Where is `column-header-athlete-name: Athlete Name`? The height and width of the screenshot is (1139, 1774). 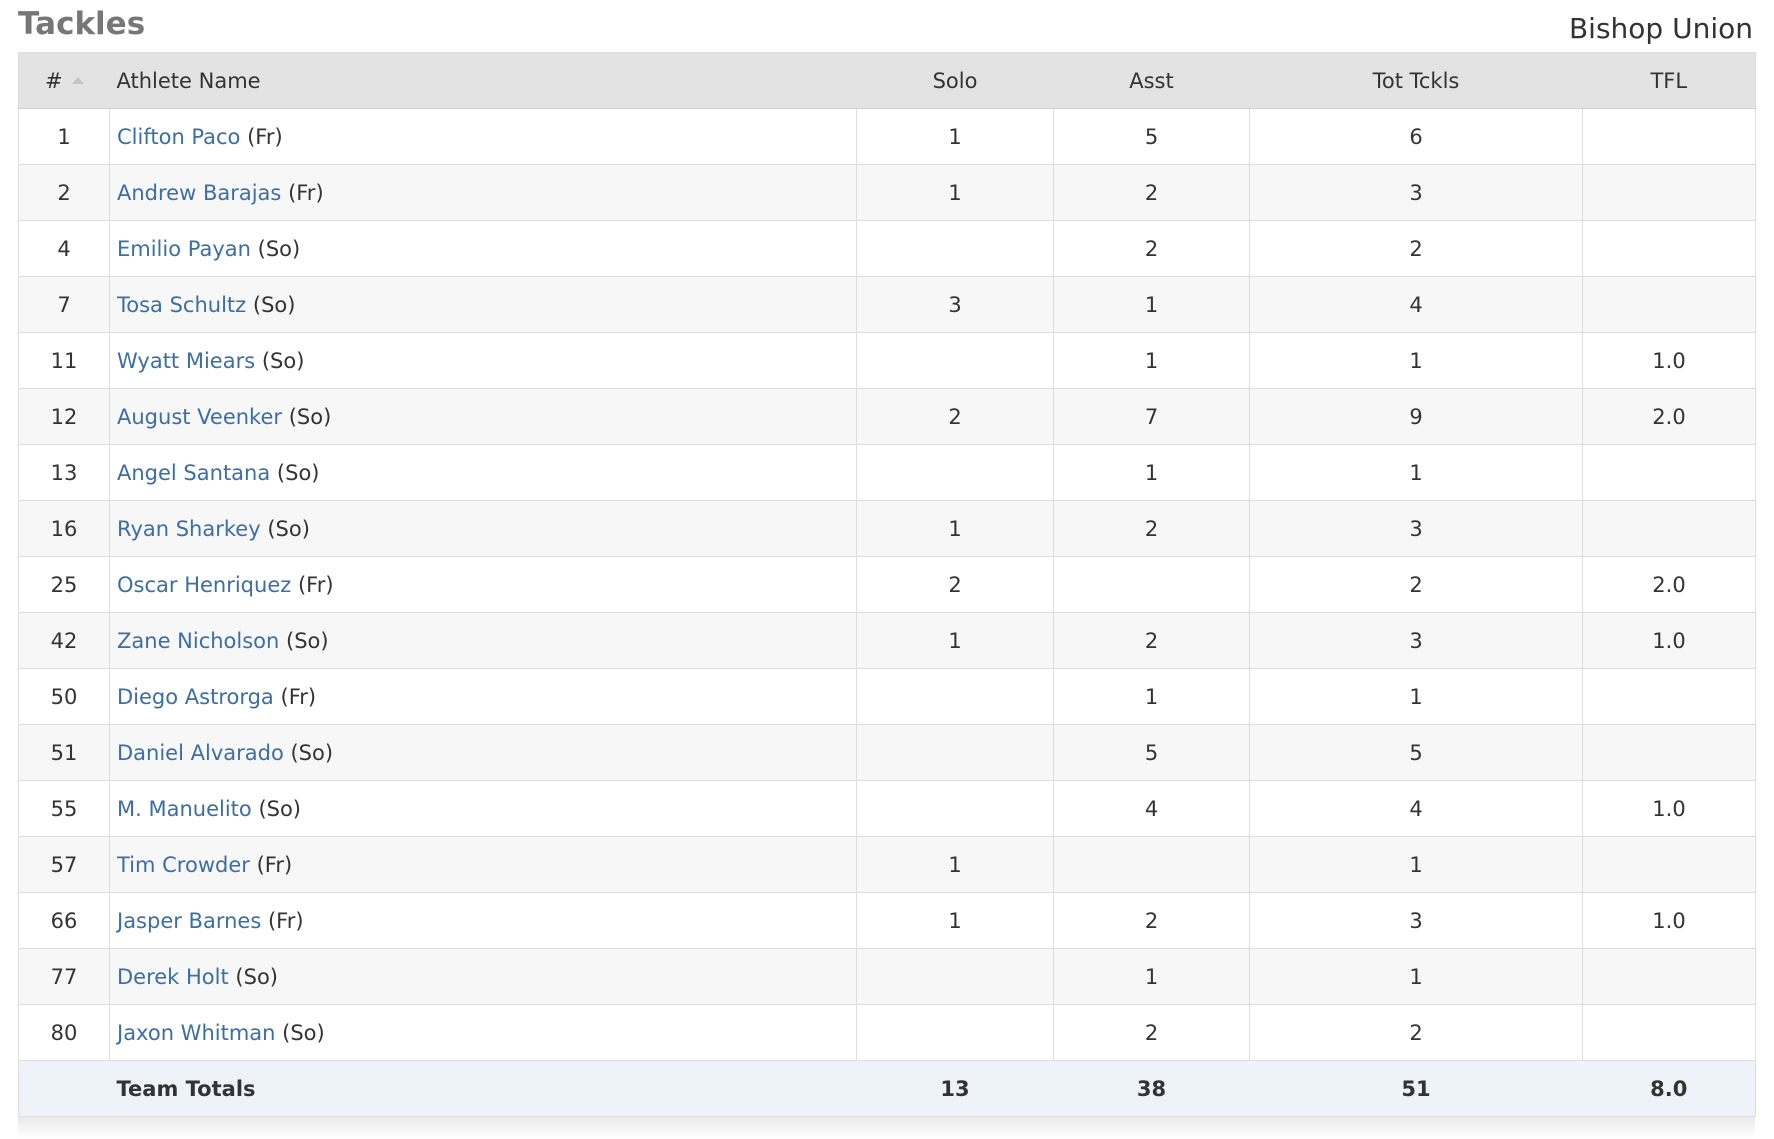 column-header-athlete-name: Athlete Name is located at coordinates (483, 80).